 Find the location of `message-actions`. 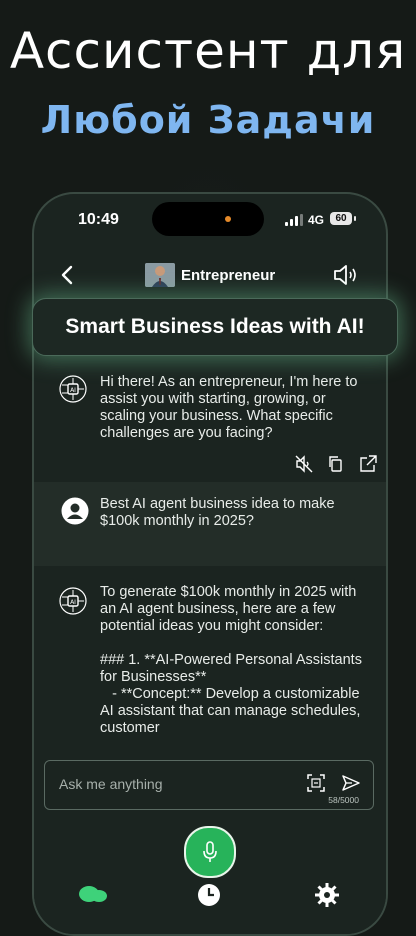

message-actions is located at coordinates (336, 464).